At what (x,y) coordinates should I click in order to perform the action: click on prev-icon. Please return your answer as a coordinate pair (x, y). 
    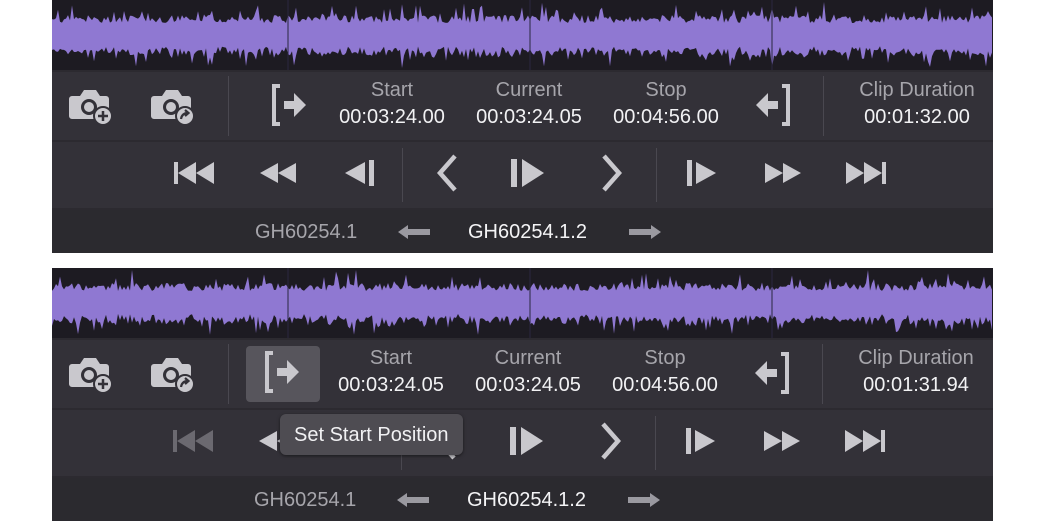
    Looking at the image, I should click on (447, 175).